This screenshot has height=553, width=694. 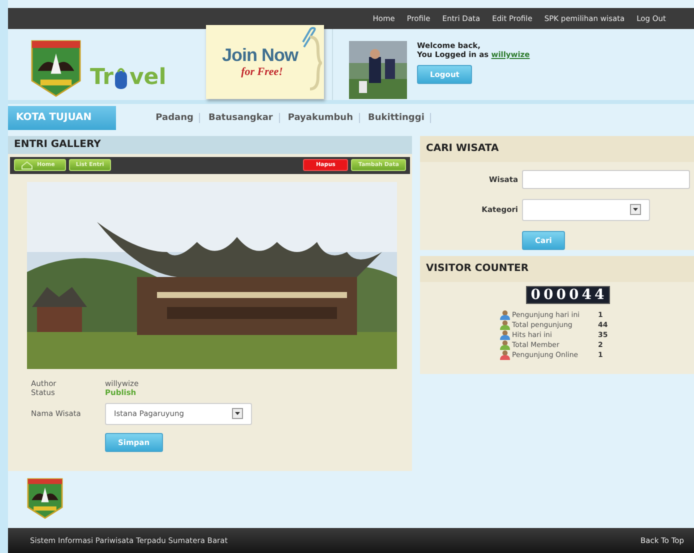 I want to click on nav-link: Bukittinggi, so click(x=397, y=117).